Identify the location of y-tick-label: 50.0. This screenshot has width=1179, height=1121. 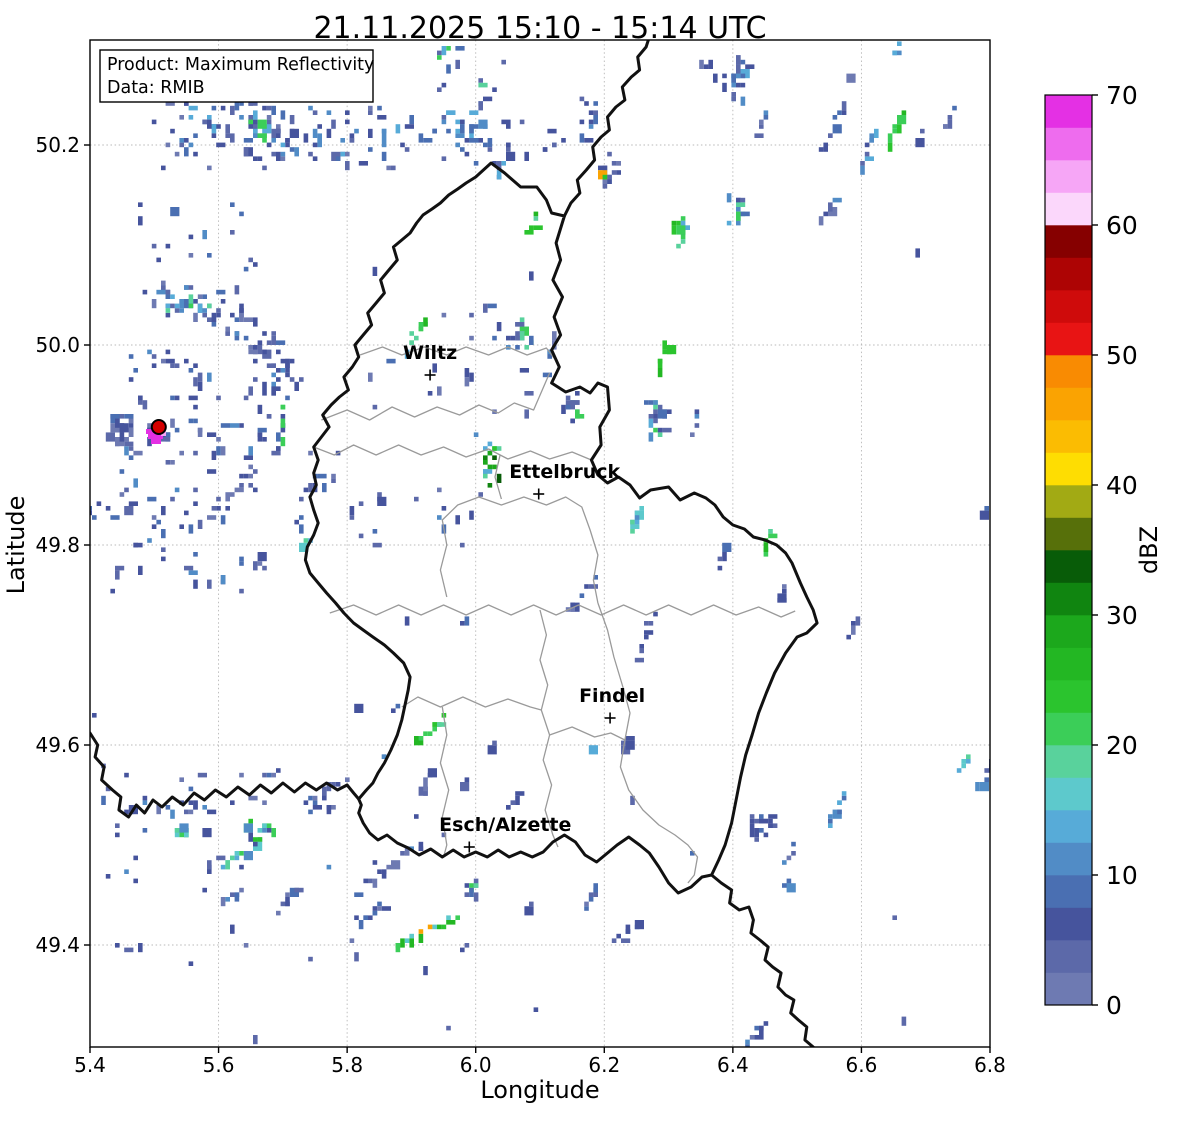
(57, 345).